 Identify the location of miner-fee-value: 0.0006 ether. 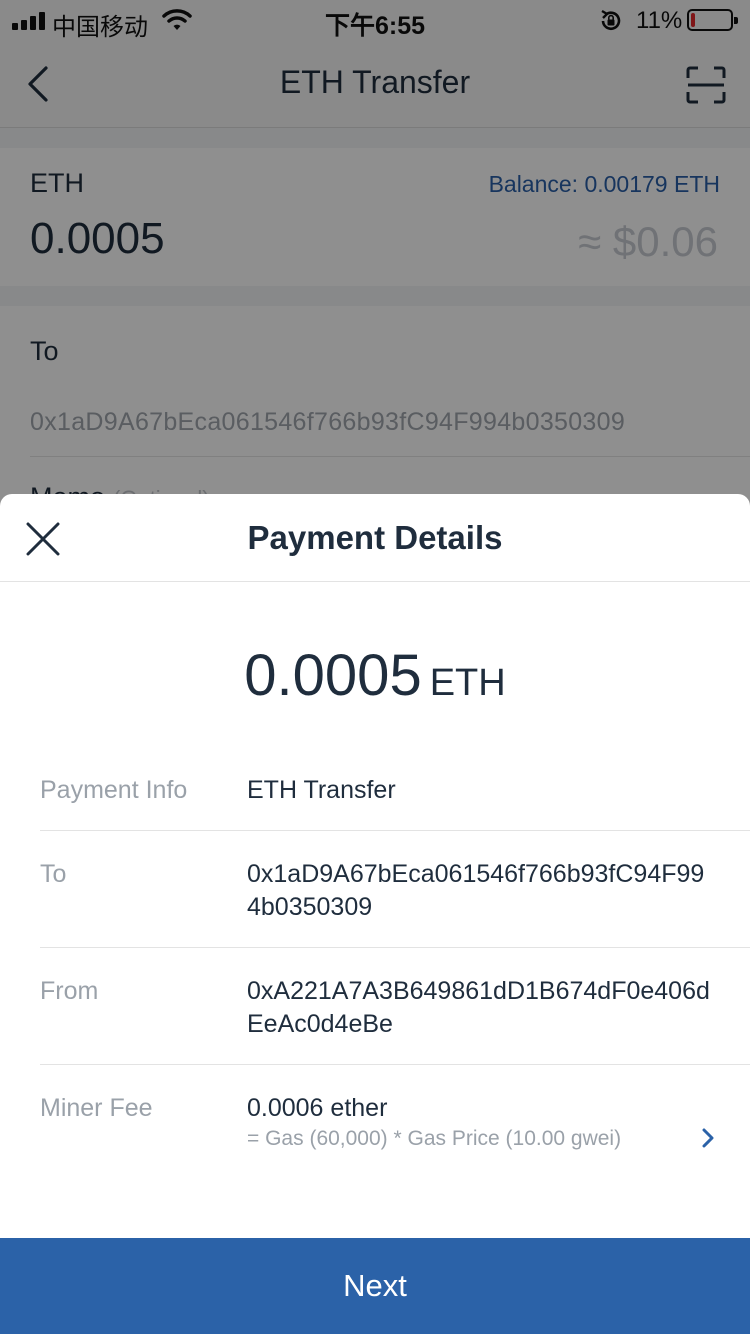
(317, 1108).